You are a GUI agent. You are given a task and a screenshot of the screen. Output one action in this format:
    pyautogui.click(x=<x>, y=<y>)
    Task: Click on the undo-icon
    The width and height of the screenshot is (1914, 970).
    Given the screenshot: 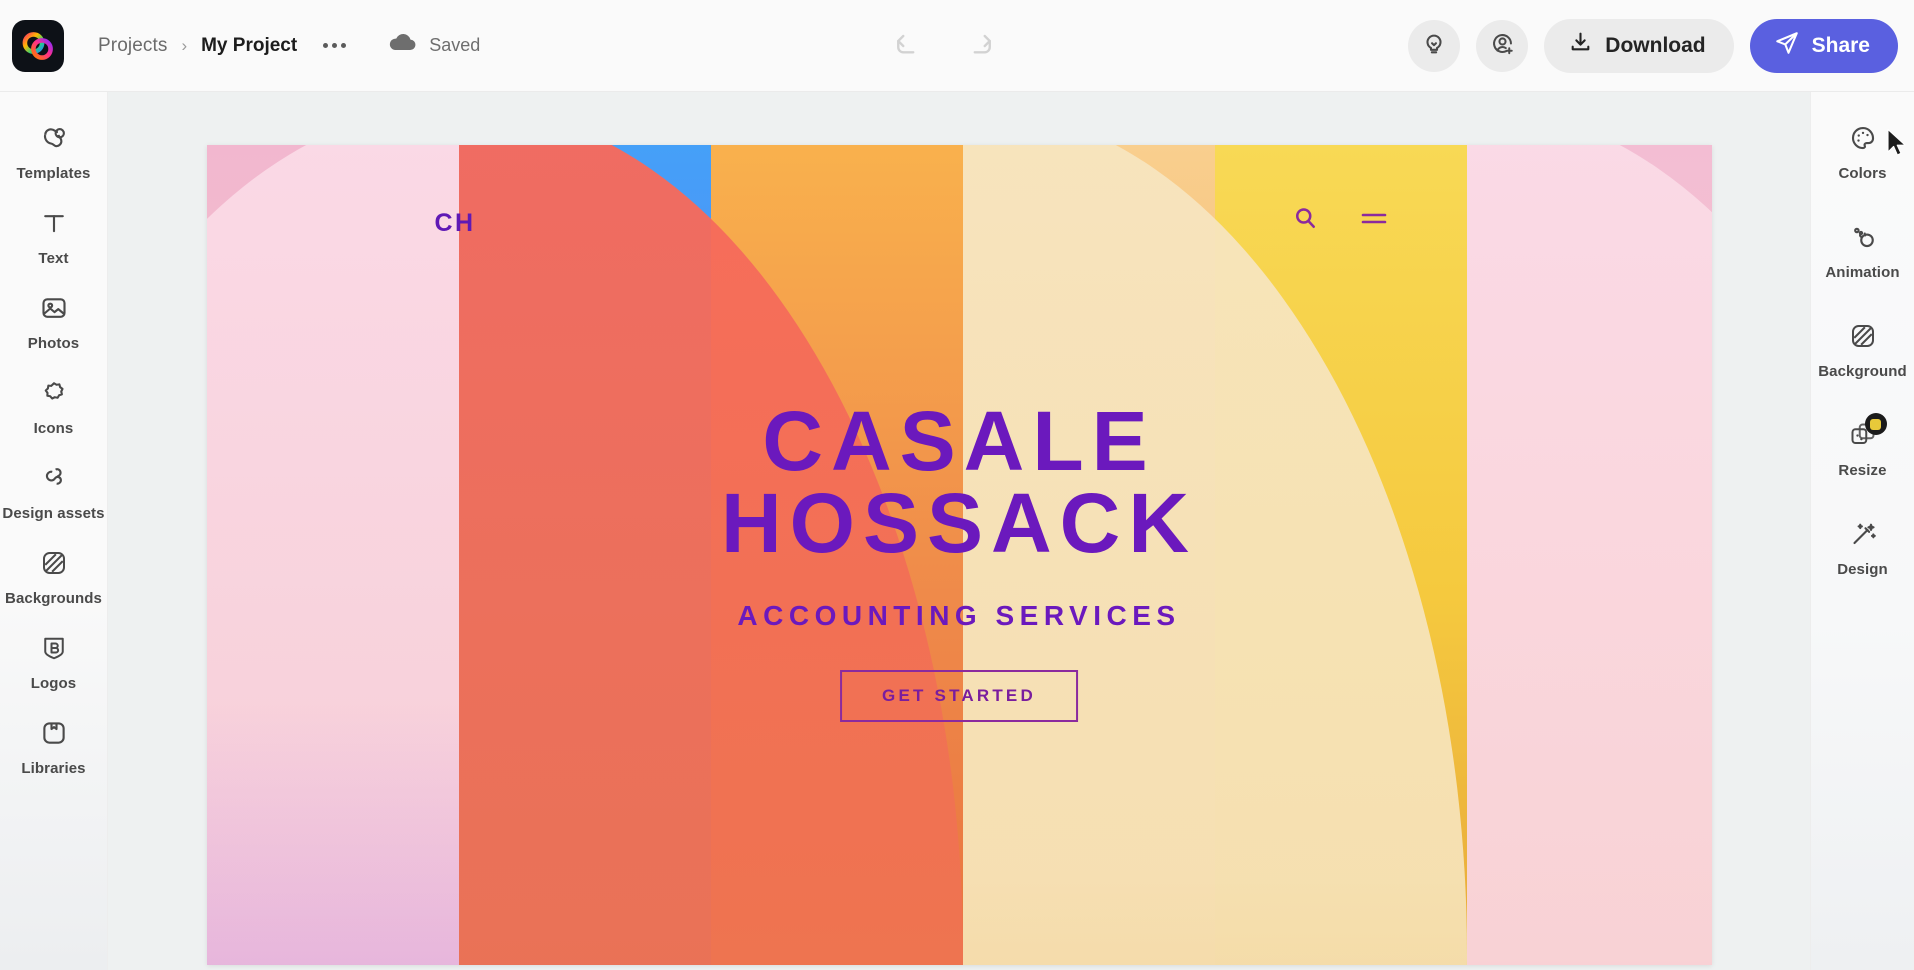 What is the action you would take?
    pyautogui.click(x=907, y=46)
    